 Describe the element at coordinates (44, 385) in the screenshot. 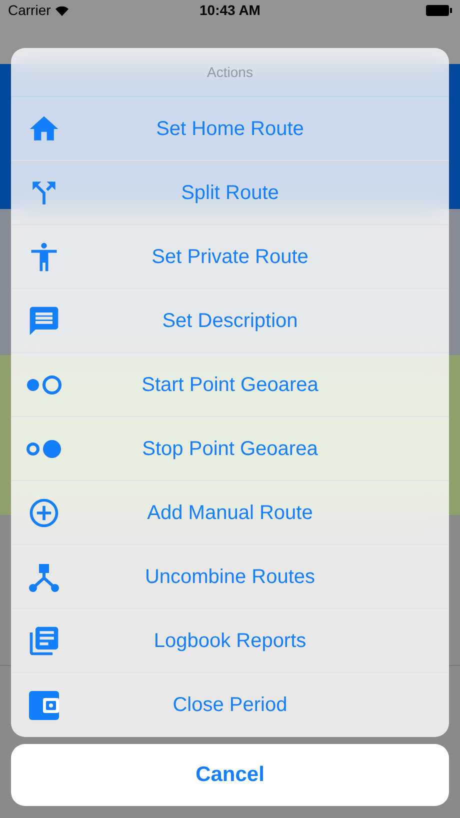

I see `filled-and-hollow-dots-icon` at that location.